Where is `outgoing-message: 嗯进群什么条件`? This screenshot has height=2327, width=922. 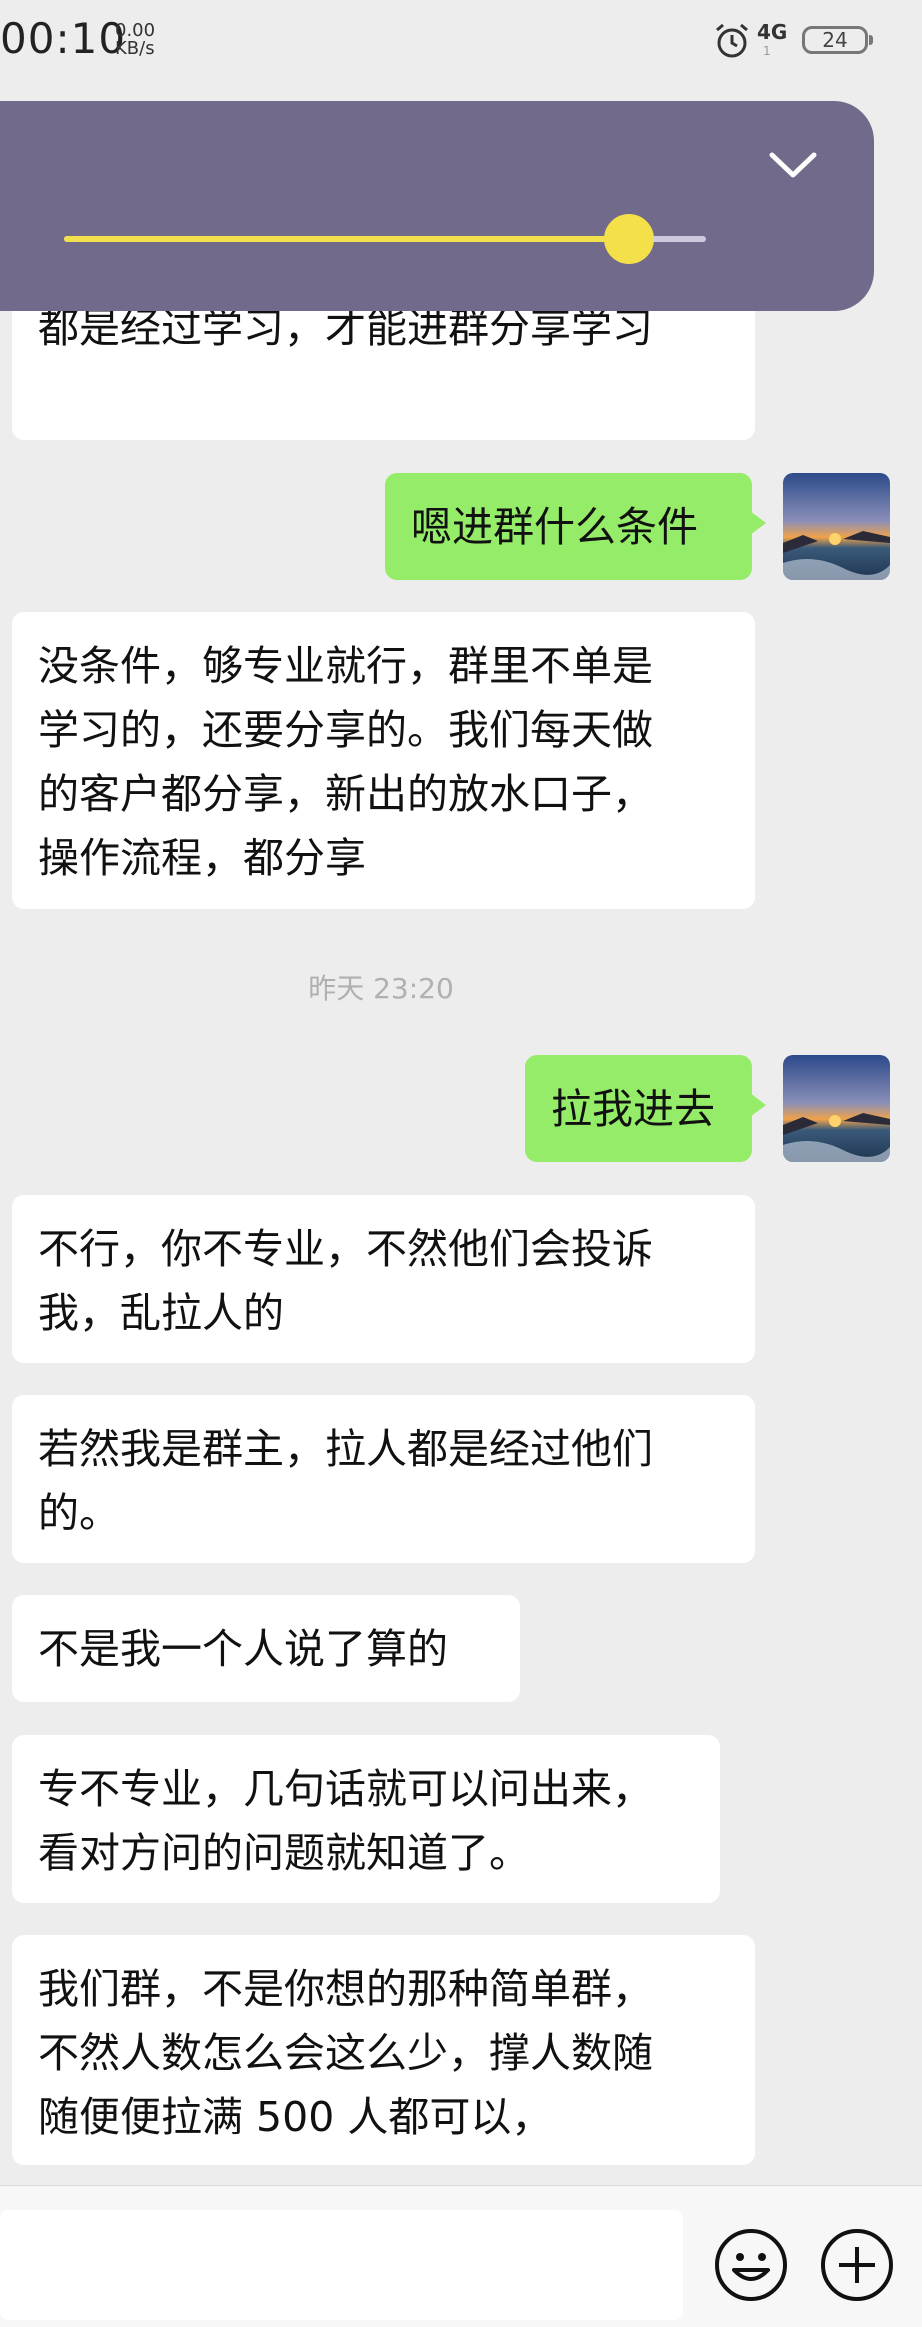 outgoing-message: 嗯进群什么条件 is located at coordinates (575, 526).